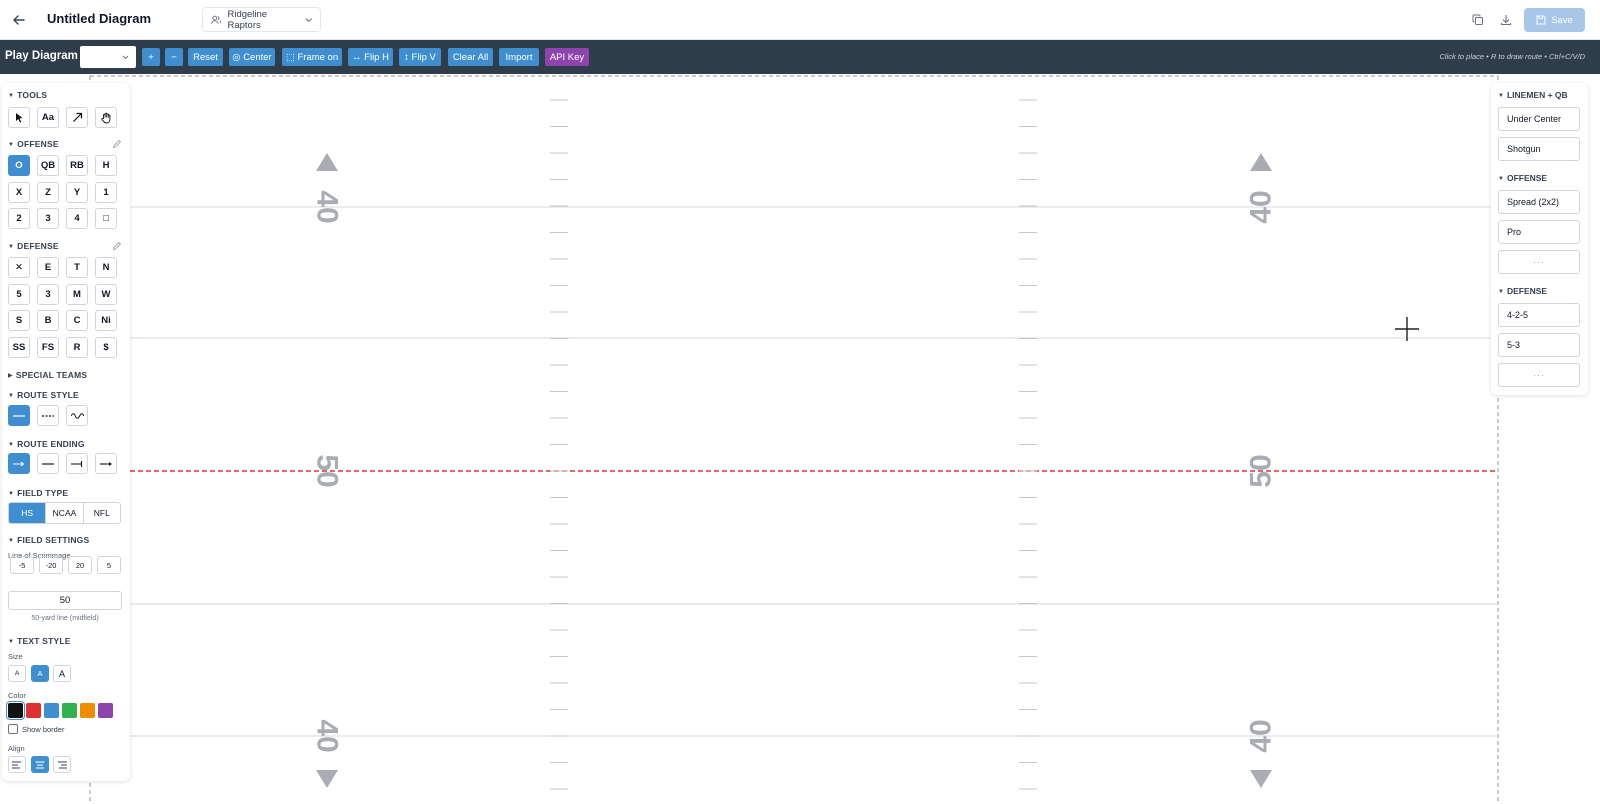 The height and width of the screenshot is (804, 1600). What do you see at coordinates (106, 294) in the screenshot?
I see `defense-player-button: W` at bounding box center [106, 294].